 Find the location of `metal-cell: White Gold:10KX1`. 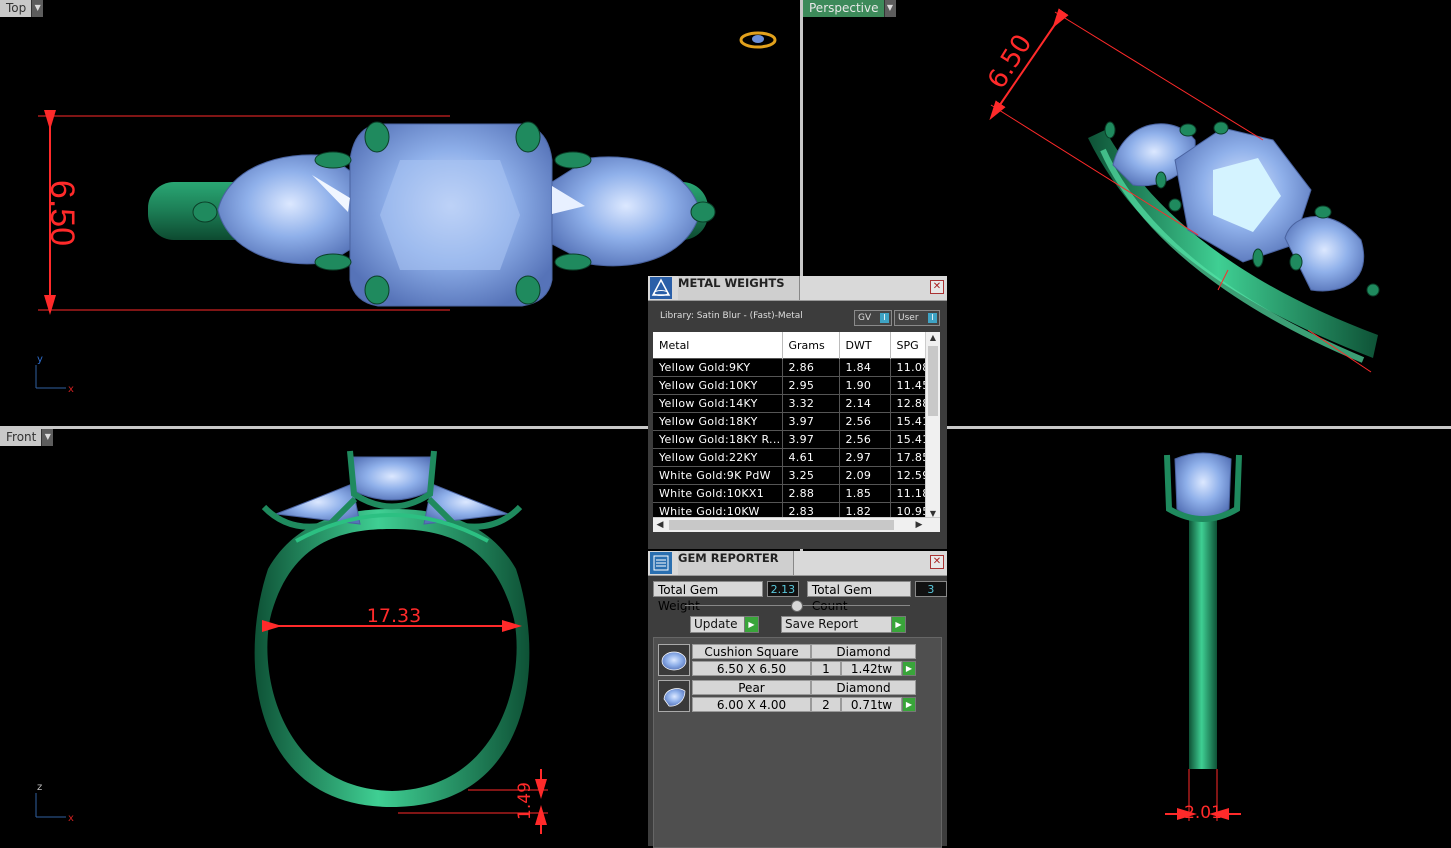

metal-cell: White Gold:10KX1 is located at coordinates (718, 493).